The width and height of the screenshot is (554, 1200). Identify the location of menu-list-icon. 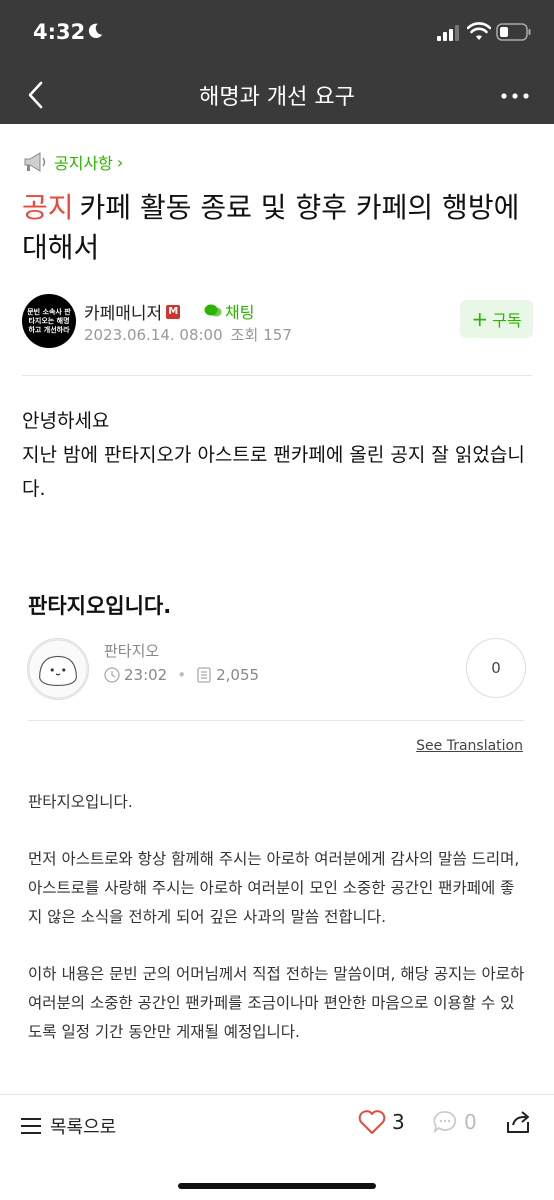
(31, 1126).